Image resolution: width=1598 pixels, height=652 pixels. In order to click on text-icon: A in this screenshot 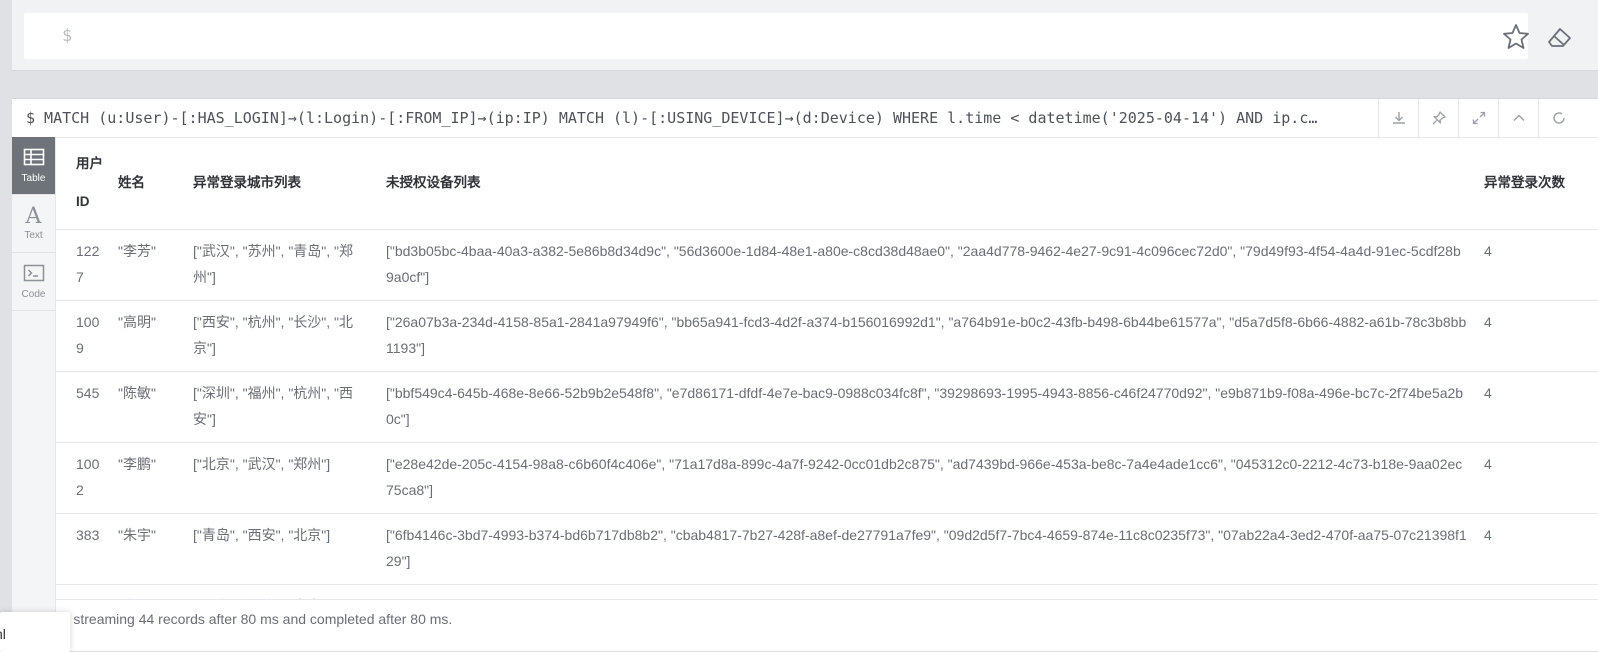, I will do `click(33, 216)`.